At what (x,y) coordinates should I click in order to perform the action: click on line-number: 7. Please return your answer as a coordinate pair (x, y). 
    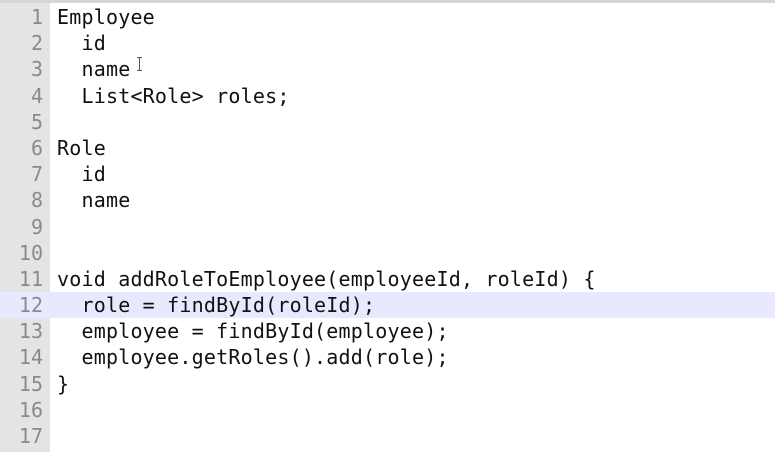
    Looking at the image, I should click on (36, 174).